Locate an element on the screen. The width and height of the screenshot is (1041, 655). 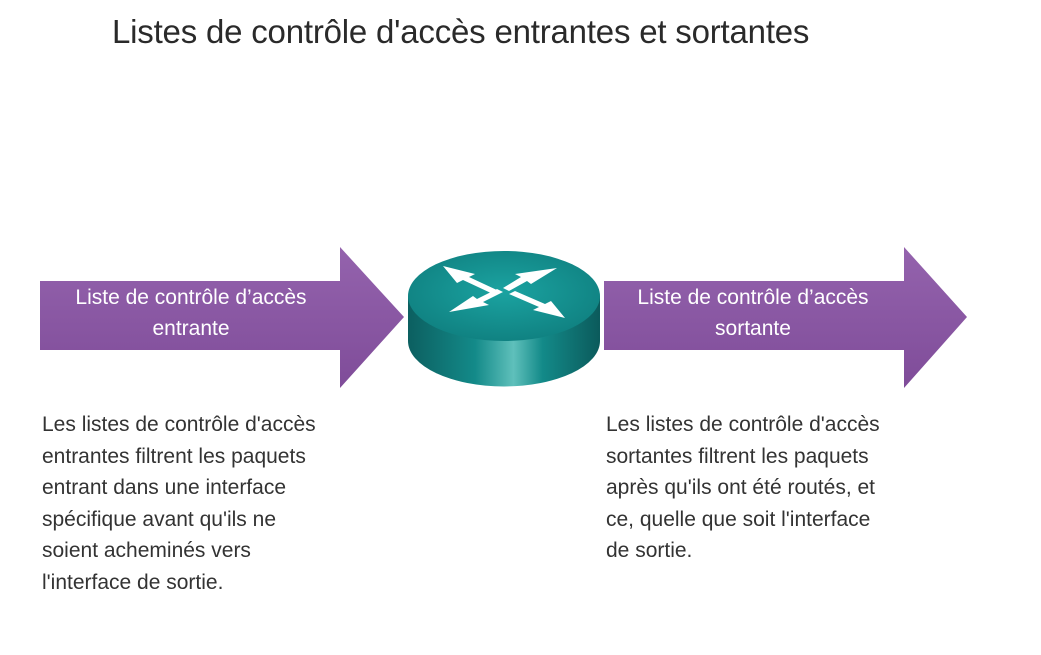
inbound-acl-label: Liste de contrôle d’accès entrante is located at coordinates (191, 313).